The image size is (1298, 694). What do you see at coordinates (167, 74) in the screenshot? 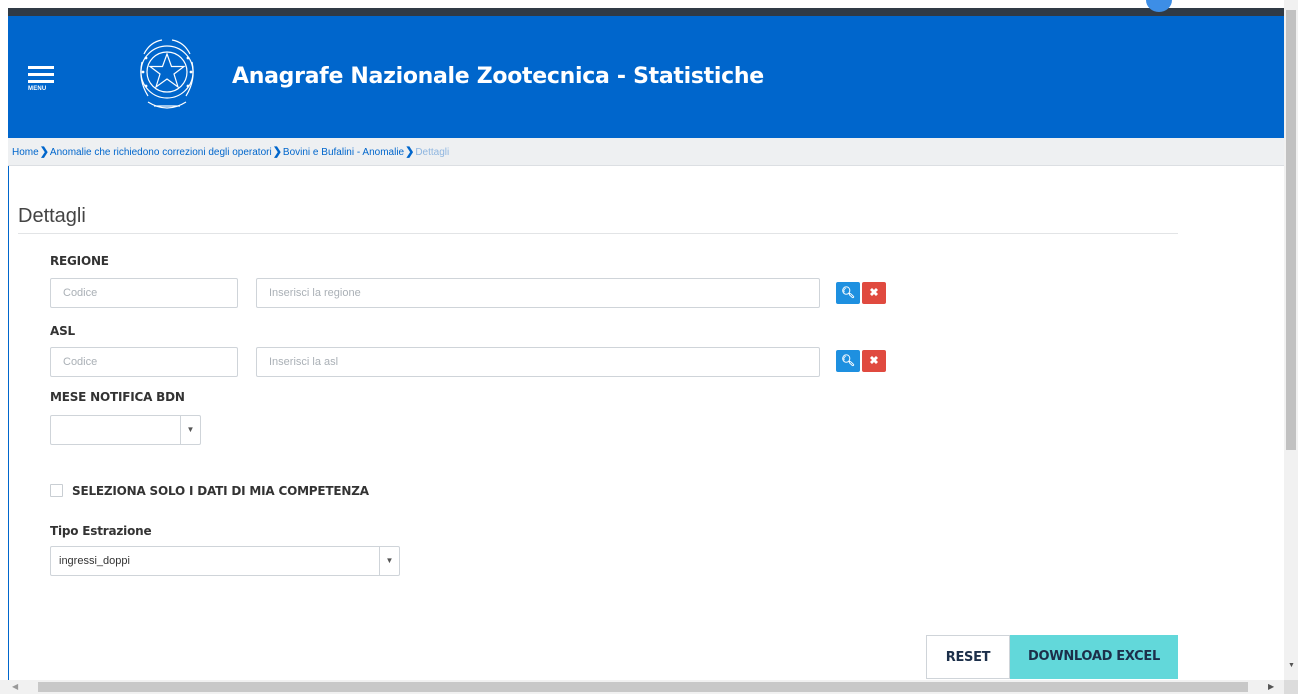
I see `italian-emblem-logo` at bounding box center [167, 74].